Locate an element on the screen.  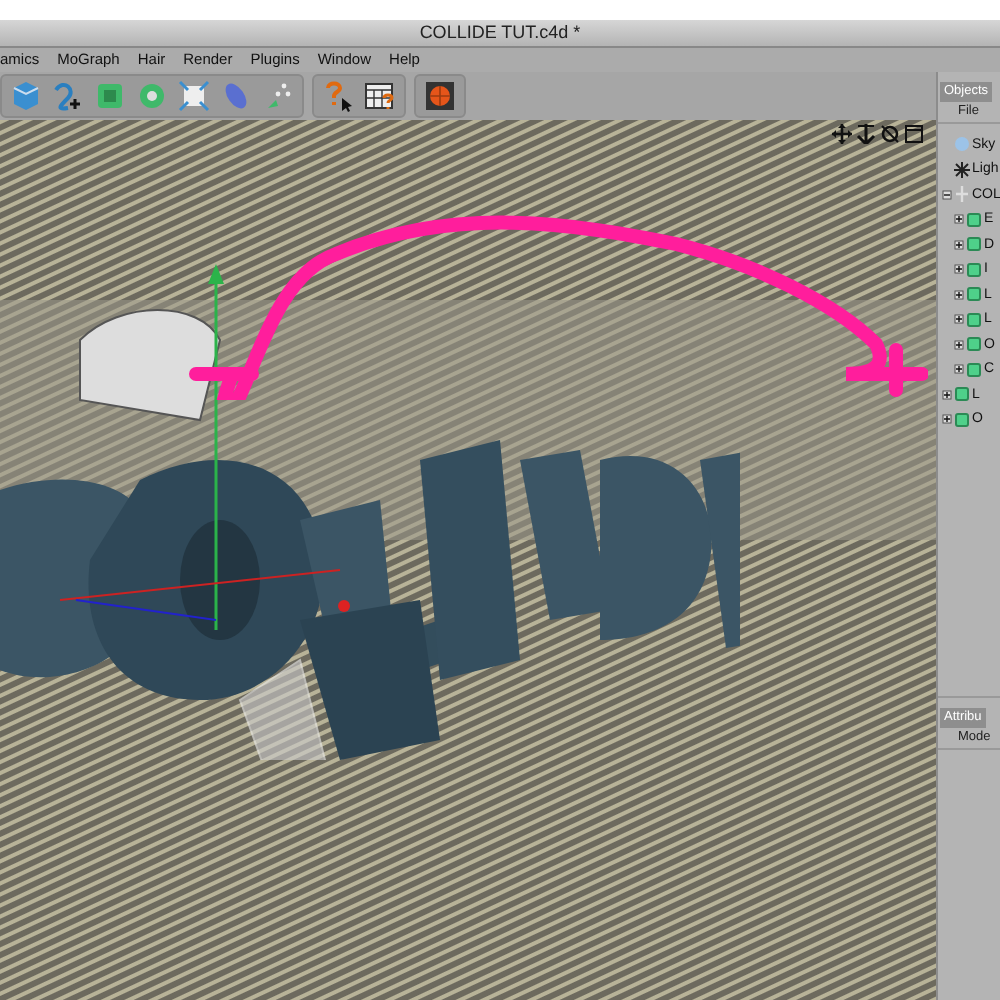
table-help-icon is located at coordinates (380, 96).